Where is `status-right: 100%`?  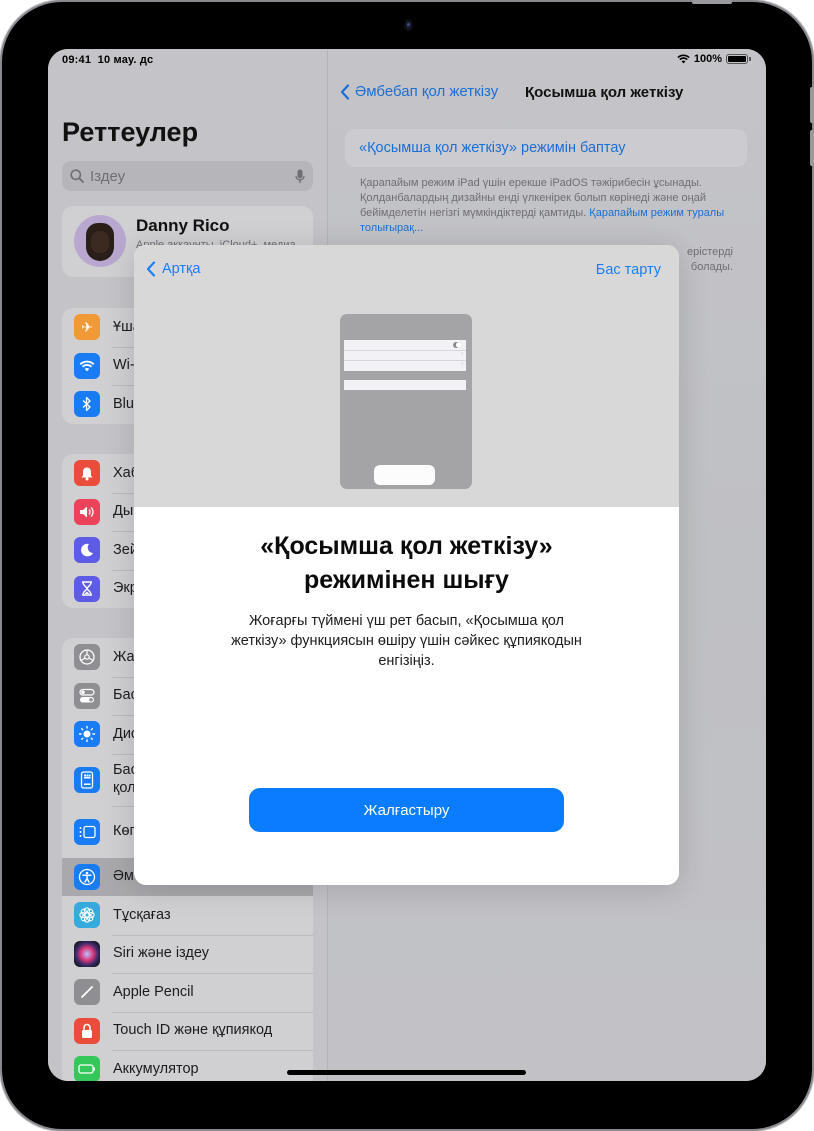
status-right: 100% is located at coordinates (714, 59).